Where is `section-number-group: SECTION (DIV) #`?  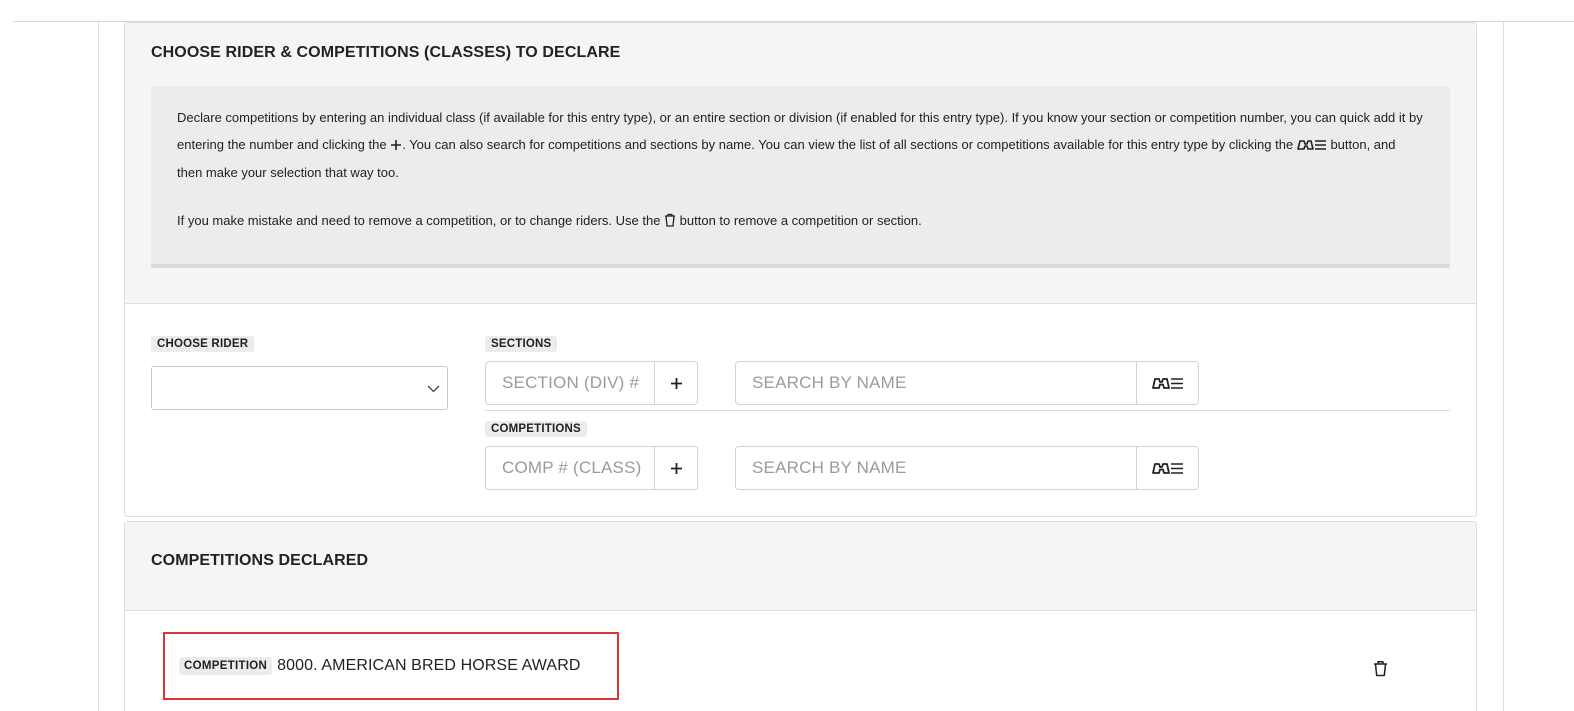 section-number-group: SECTION (DIV) # is located at coordinates (591, 383).